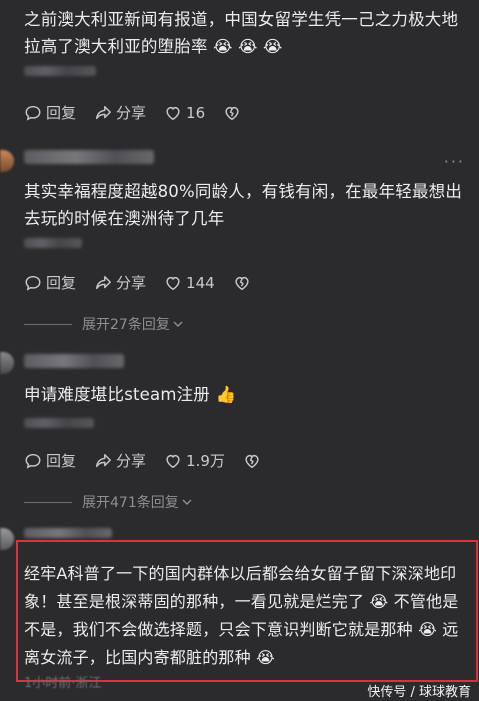 Image resolution: width=479 pixels, height=701 pixels. I want to click on watermark: 快传号 / 球球教育, so click(419, 692).